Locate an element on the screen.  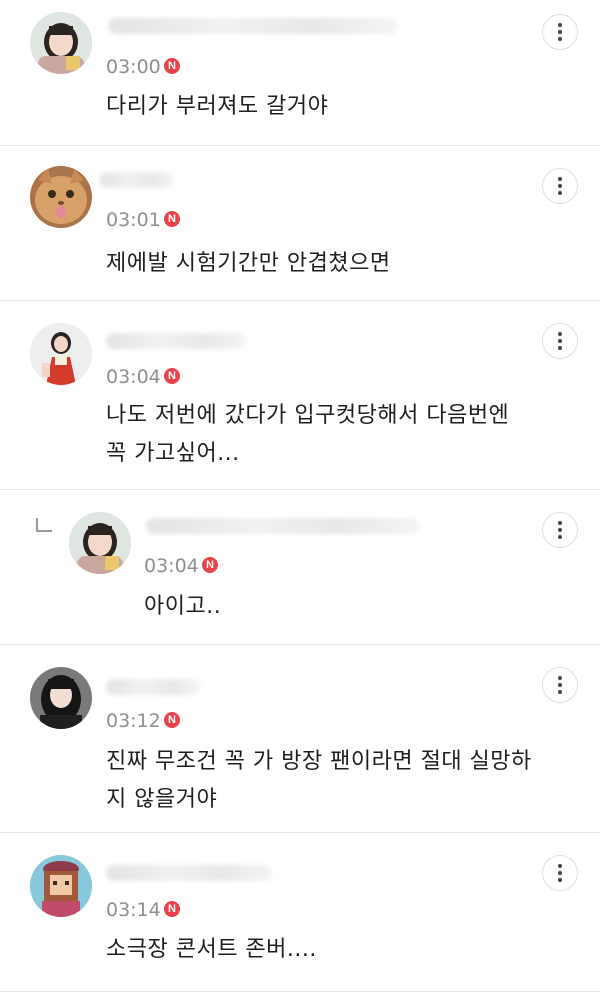
reply-arrow-icon is located at coordinates (44, 525).